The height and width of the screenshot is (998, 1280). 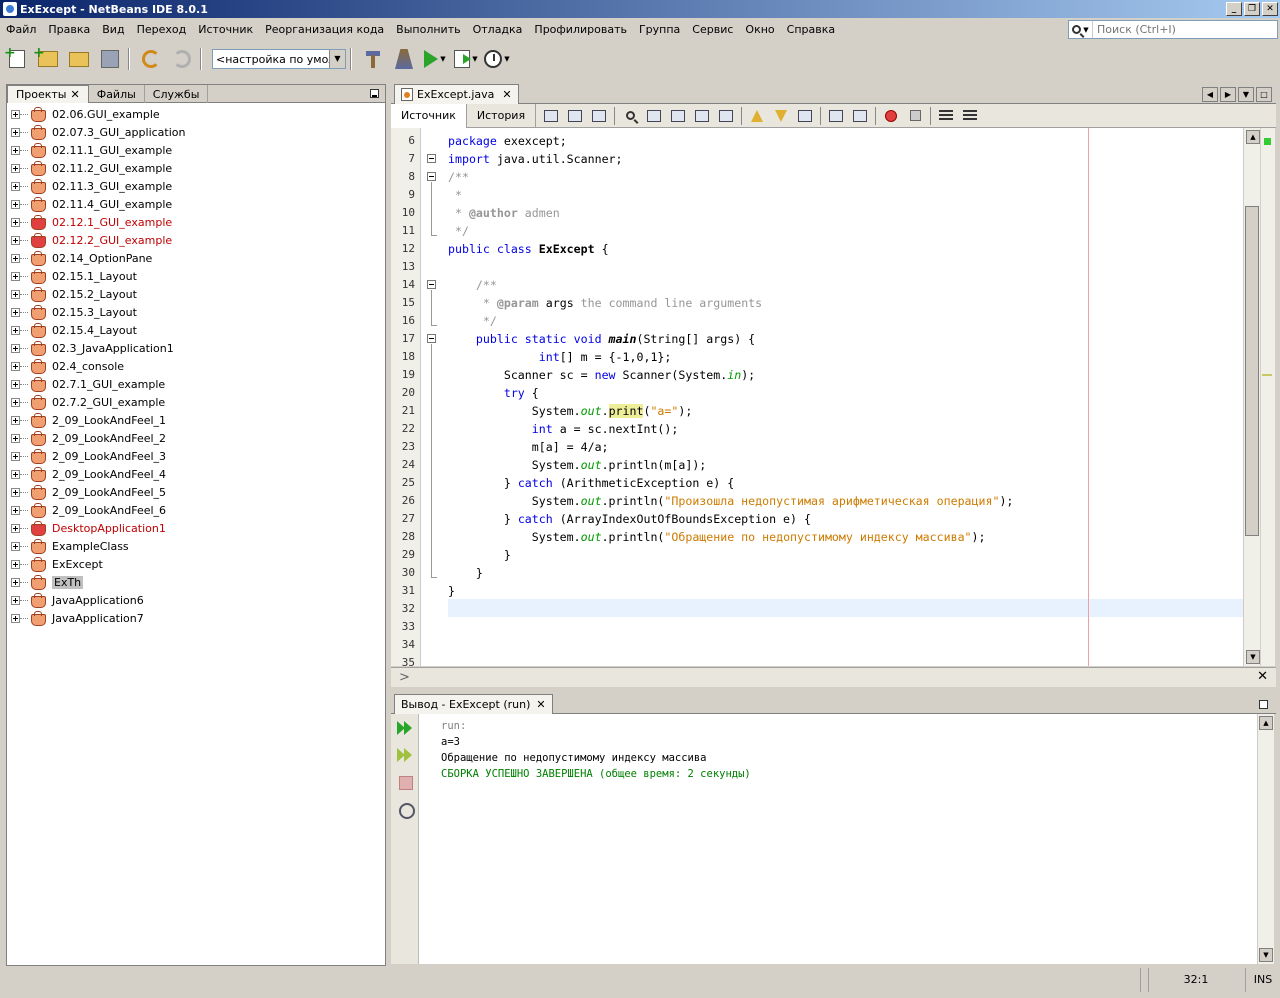 I want to click on tree-item: 02.7.1_GUI_example, so click(x=196, y=384).